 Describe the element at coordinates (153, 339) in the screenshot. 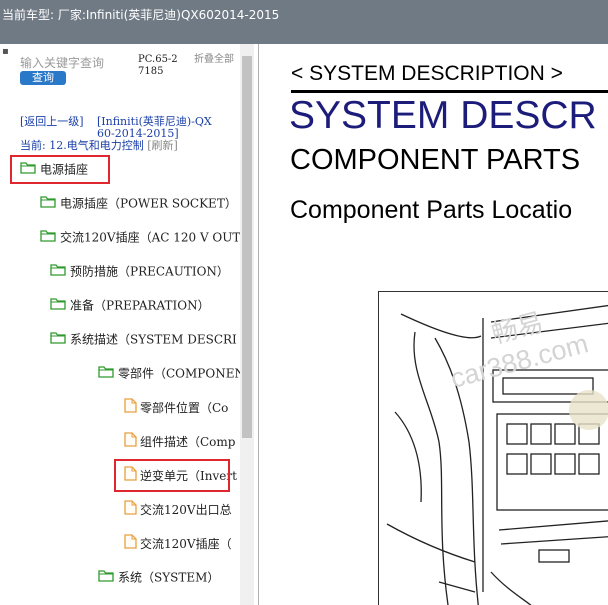

I see `tree-item-label: 系统描述（SYSTEM DESCRI` at that location.